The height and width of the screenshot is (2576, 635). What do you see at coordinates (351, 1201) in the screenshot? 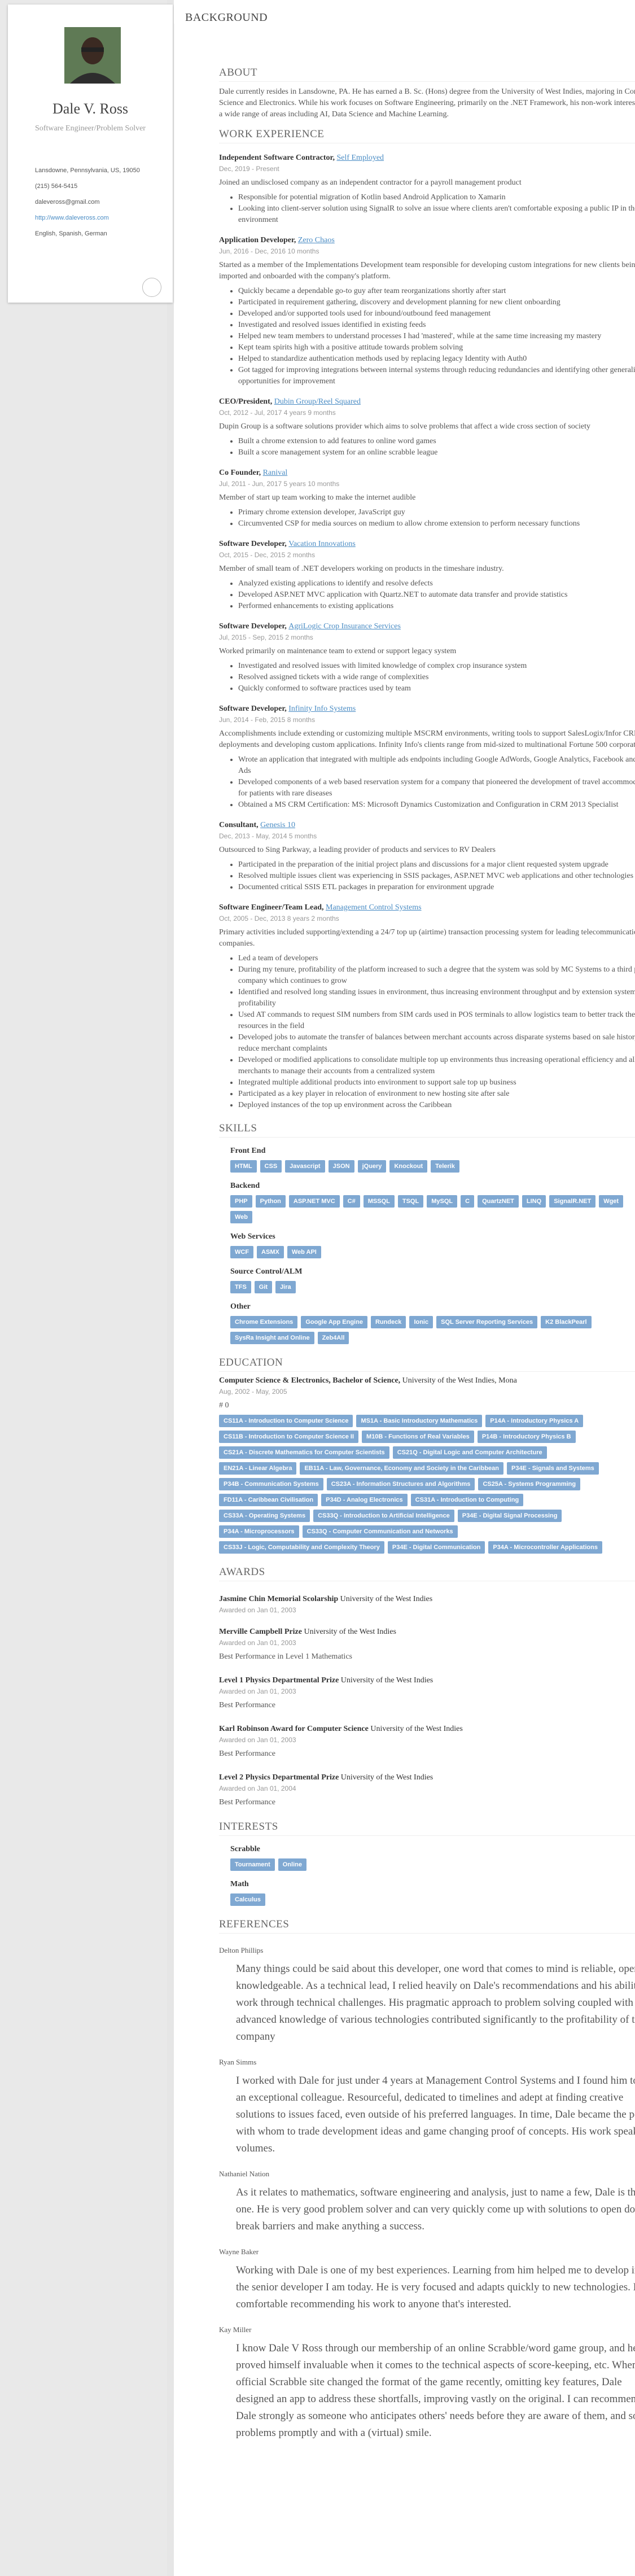
I see `tag: C#` at bounding box center [351, 1201].